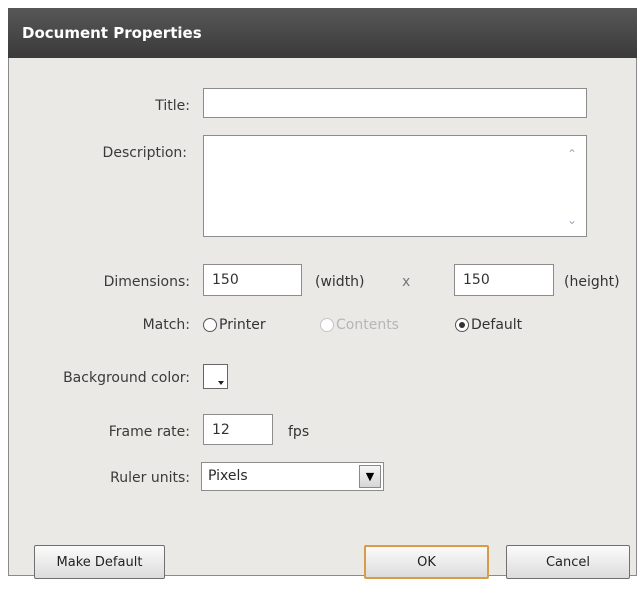 This screenshot has height=595, width=639. What do you see at coordinates (568, 562) in the screenshot?
I see `cancel-button: Cancel` at bounding box center [568, 562].